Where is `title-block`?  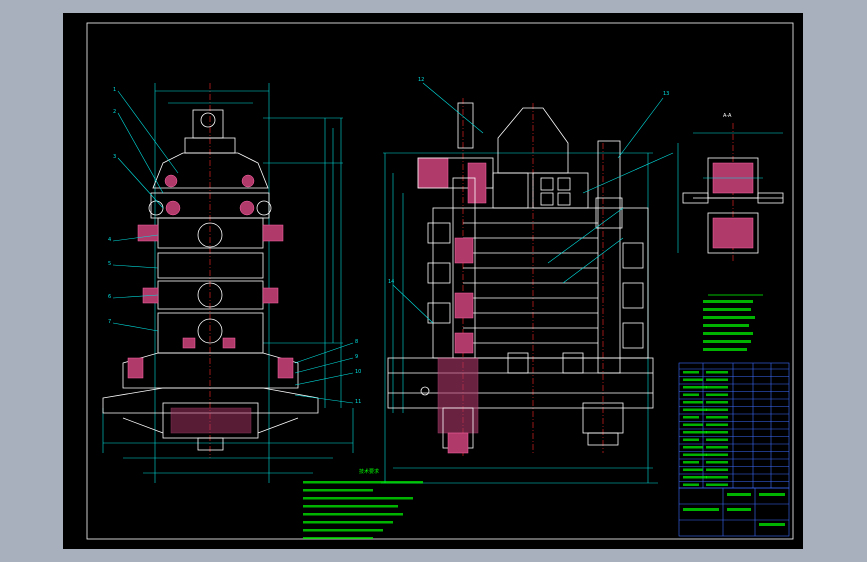
title-block is located at coordinates (734, 512).